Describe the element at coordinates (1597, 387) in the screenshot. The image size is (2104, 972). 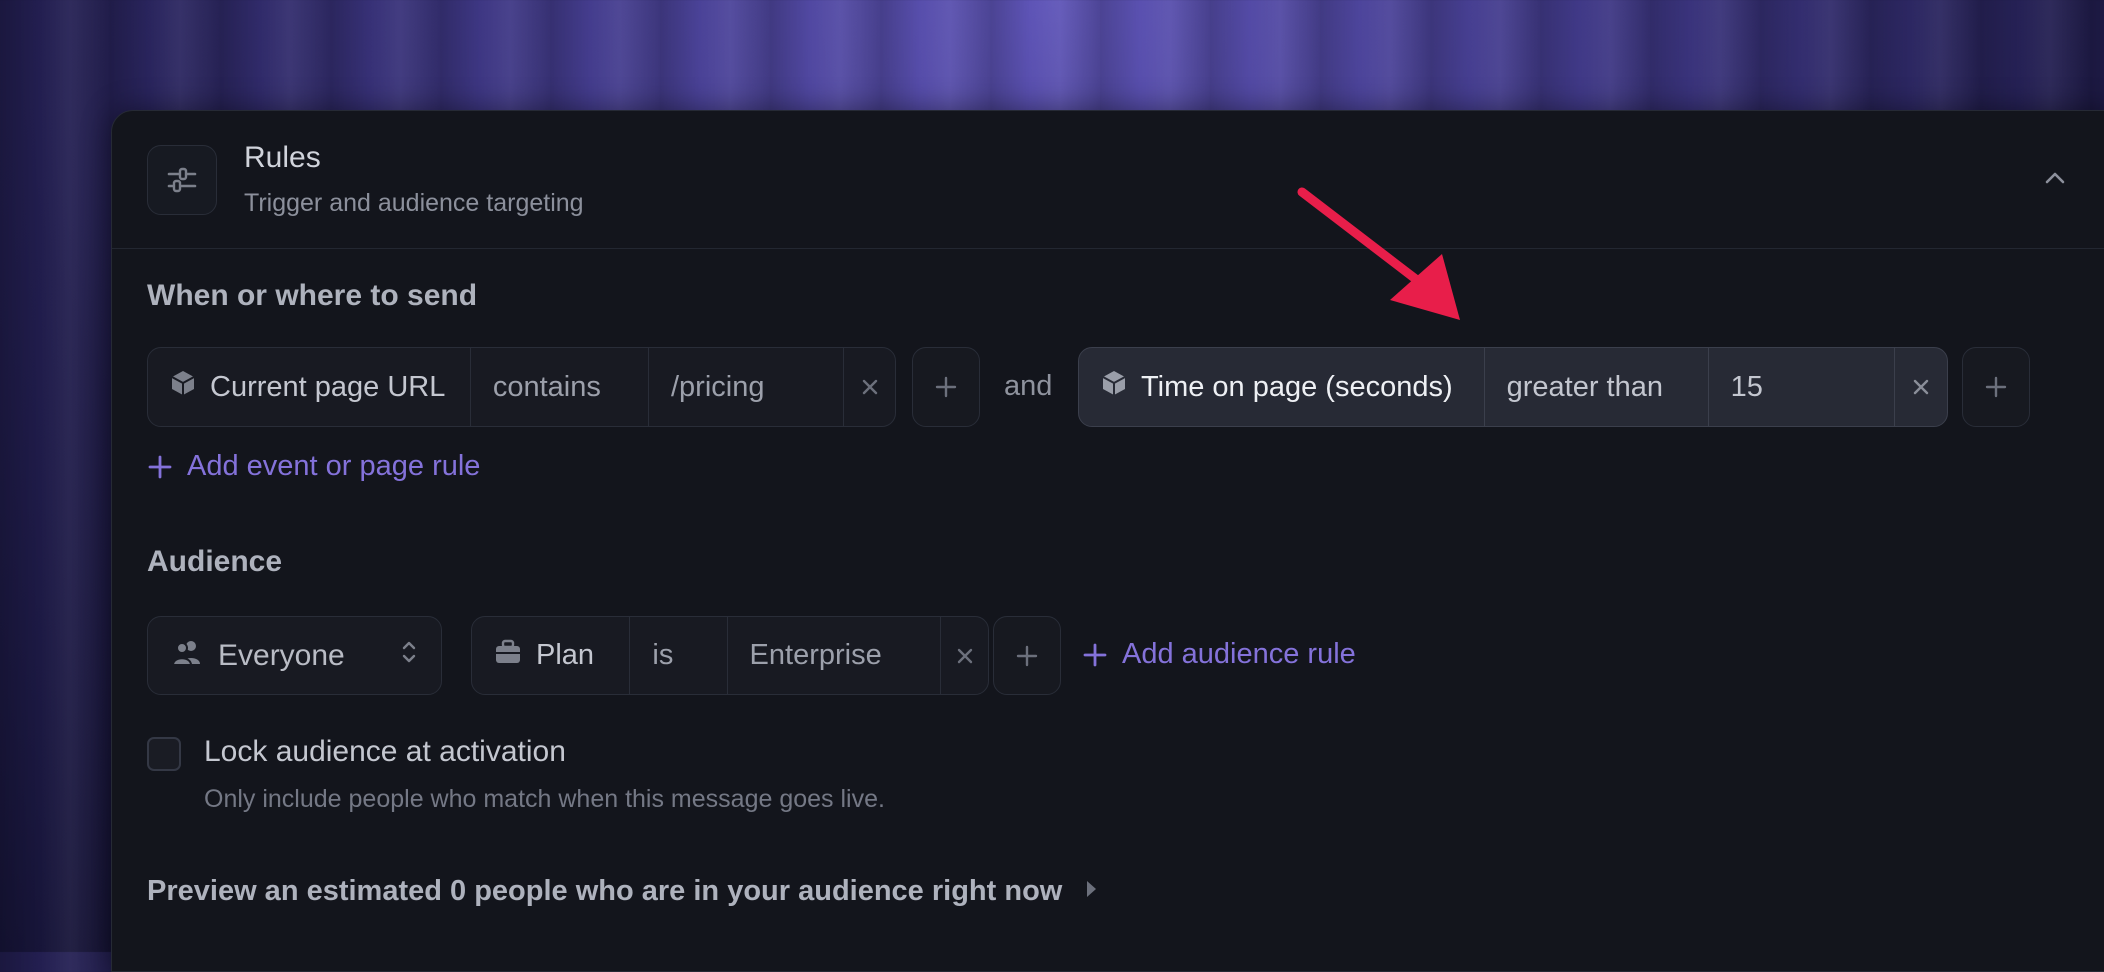
I see `rule-operator: greater than` at that location.